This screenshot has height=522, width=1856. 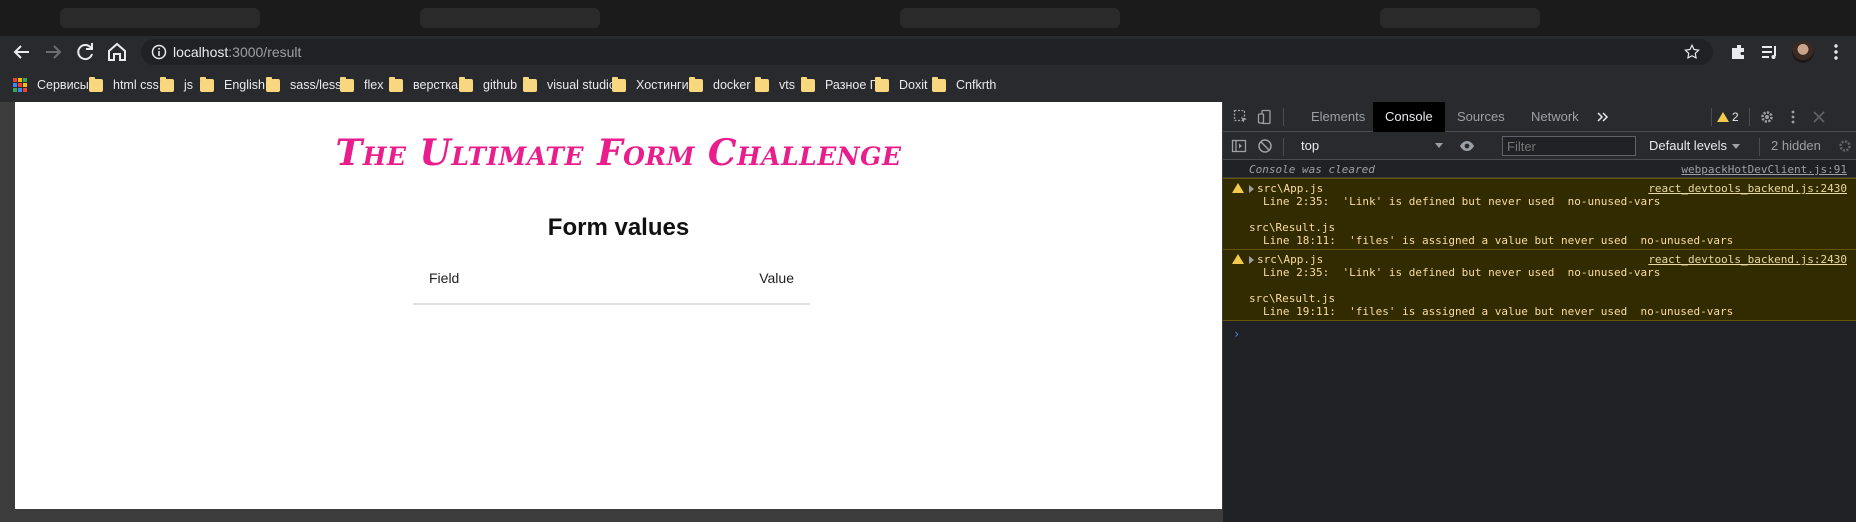 I want to click on tab-console: Console, so click(x=1409, y=117).